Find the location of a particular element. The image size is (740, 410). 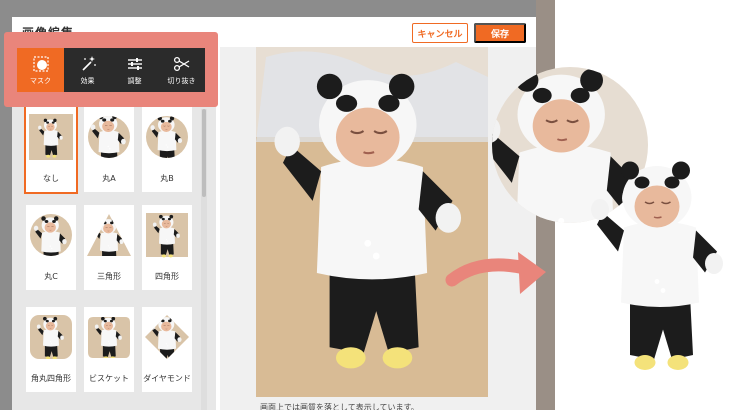

mask-item-none: なし is located at coordinates (51, 149).